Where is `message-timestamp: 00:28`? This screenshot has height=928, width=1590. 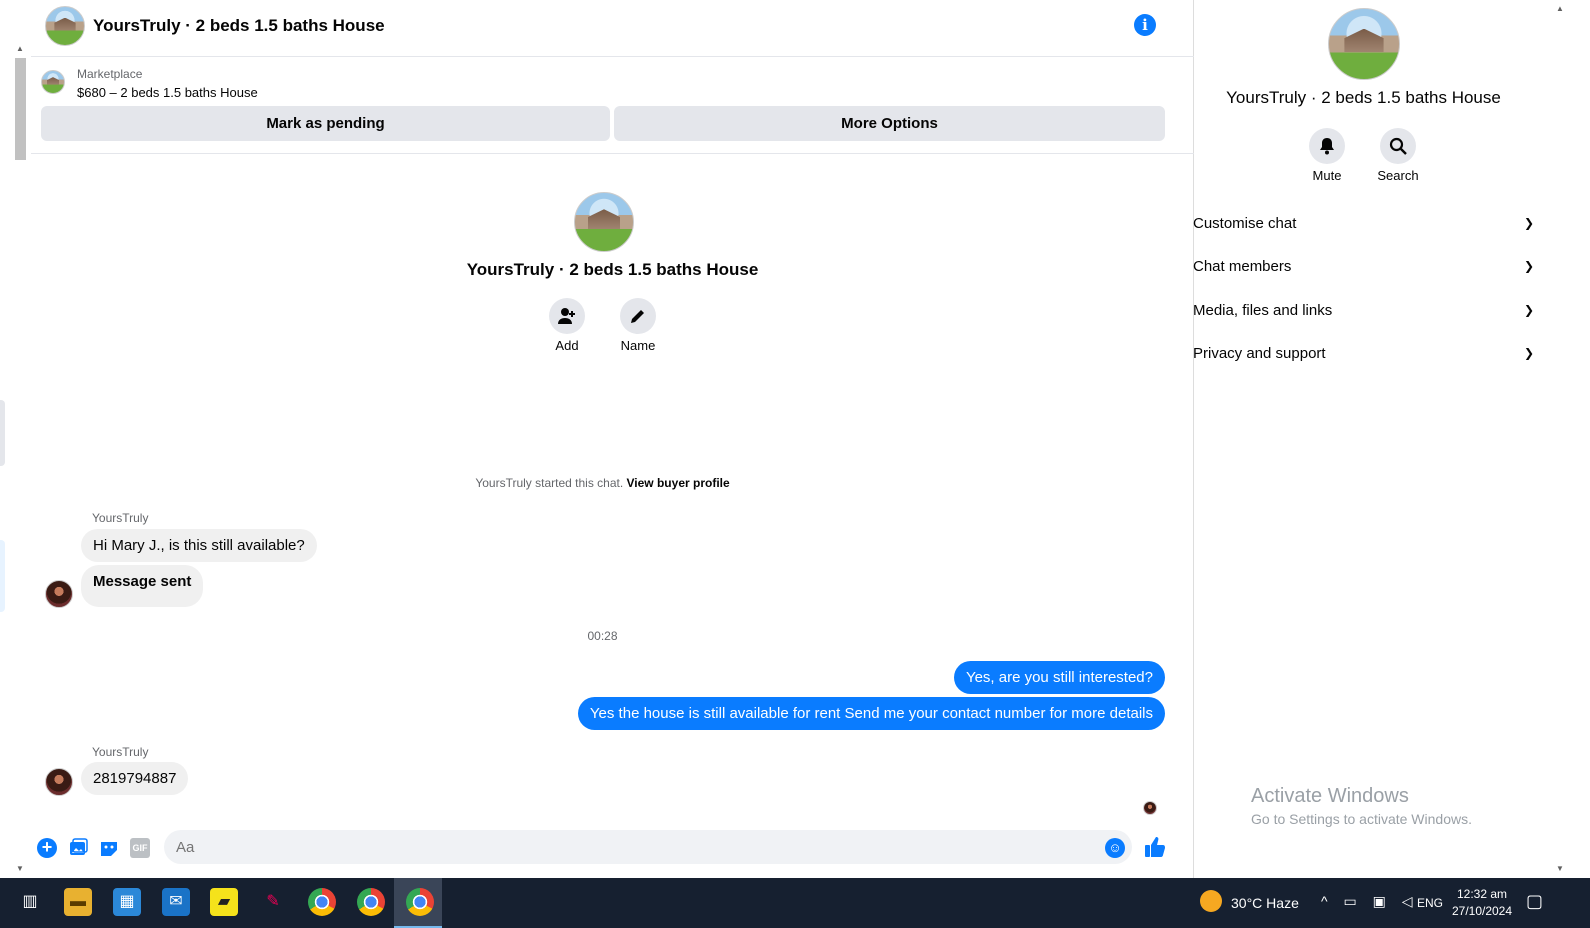
message-timestamp: 00:28 is located at coordinates (602, 636).